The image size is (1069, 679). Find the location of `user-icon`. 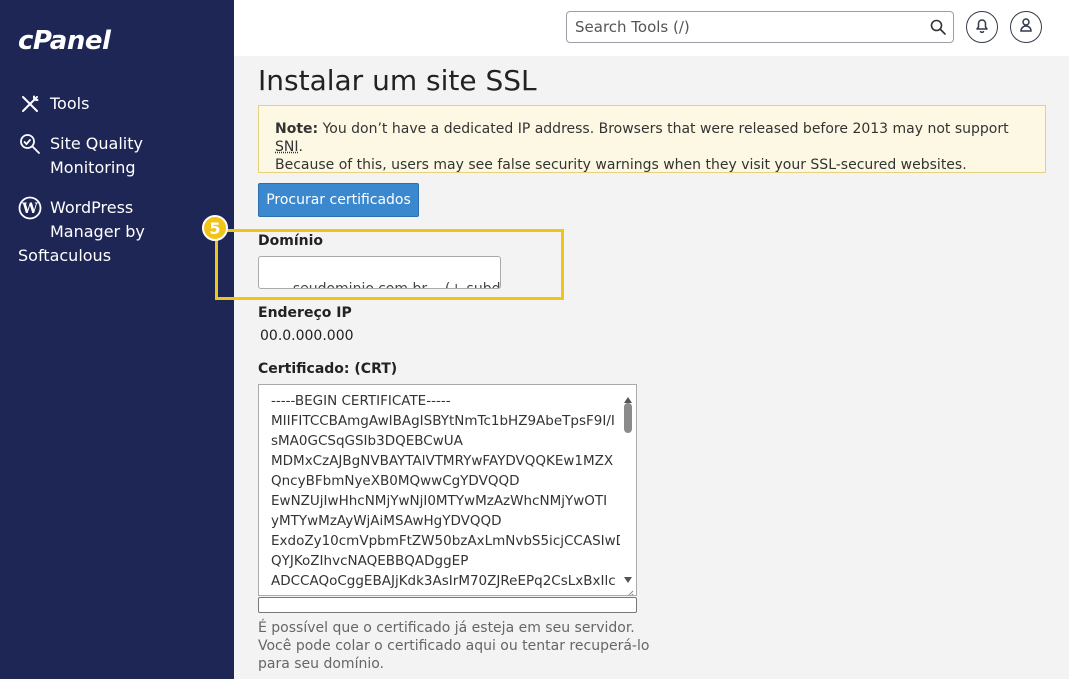

user-icon is located at coordinates (1026, 27).